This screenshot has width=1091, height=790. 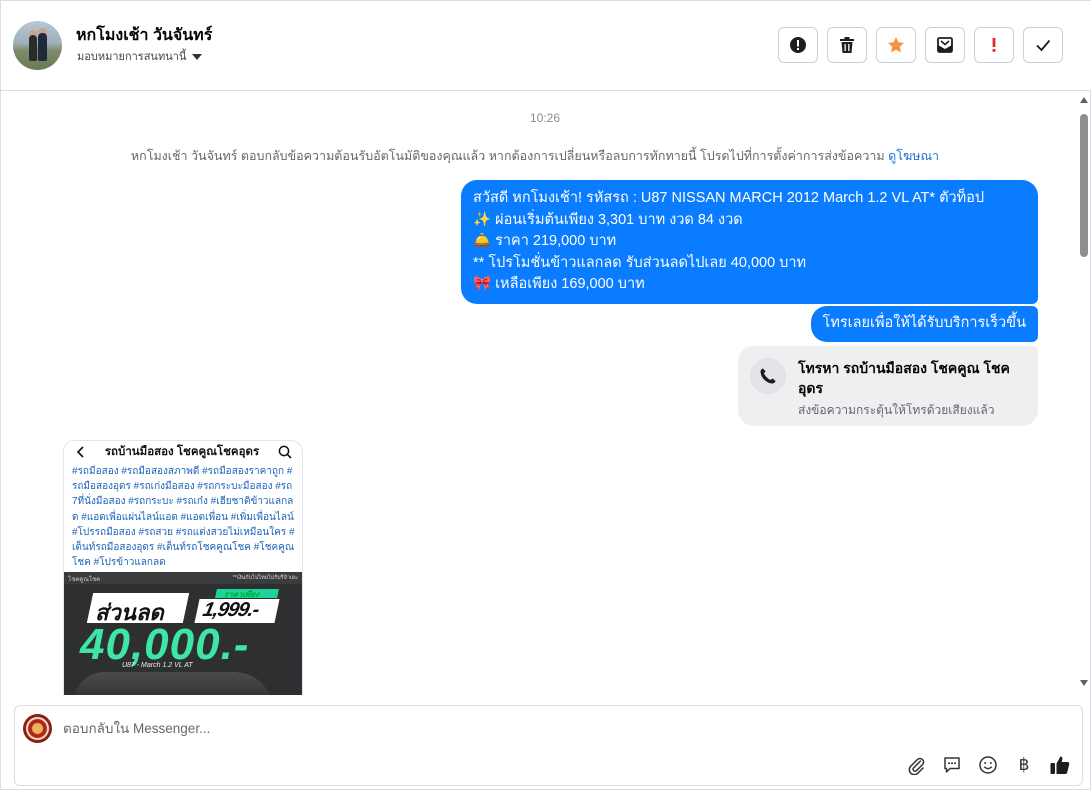 I want to click on view-ad-link: ดูโฆษณา, so click(x=913, y=156).